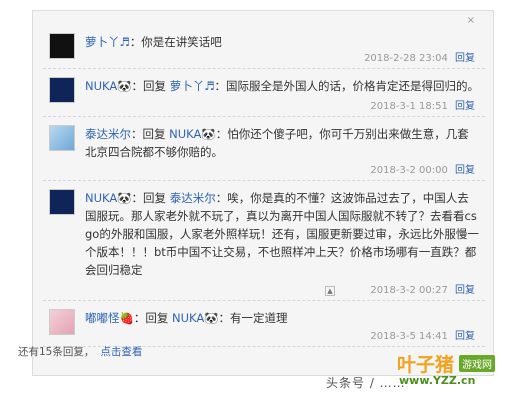  Describe the element at coordinates (406, 58) in the screenshot. I see `timestamp: 2018-2-28 23:04` at that location.